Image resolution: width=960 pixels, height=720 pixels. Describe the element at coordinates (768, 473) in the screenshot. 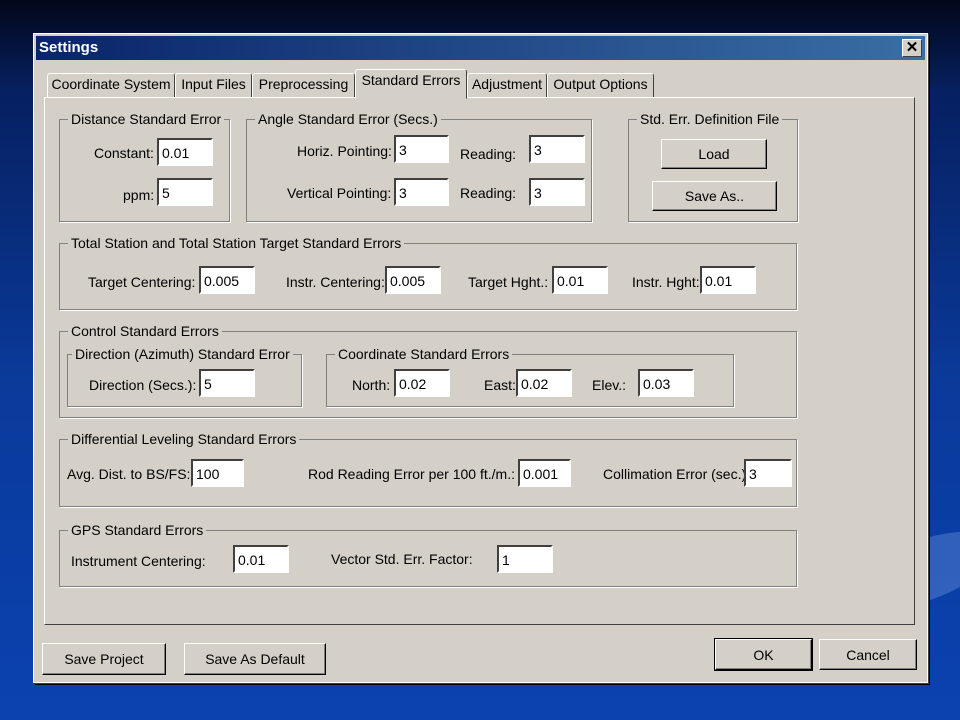

I see `collimation-error-input` at that location.